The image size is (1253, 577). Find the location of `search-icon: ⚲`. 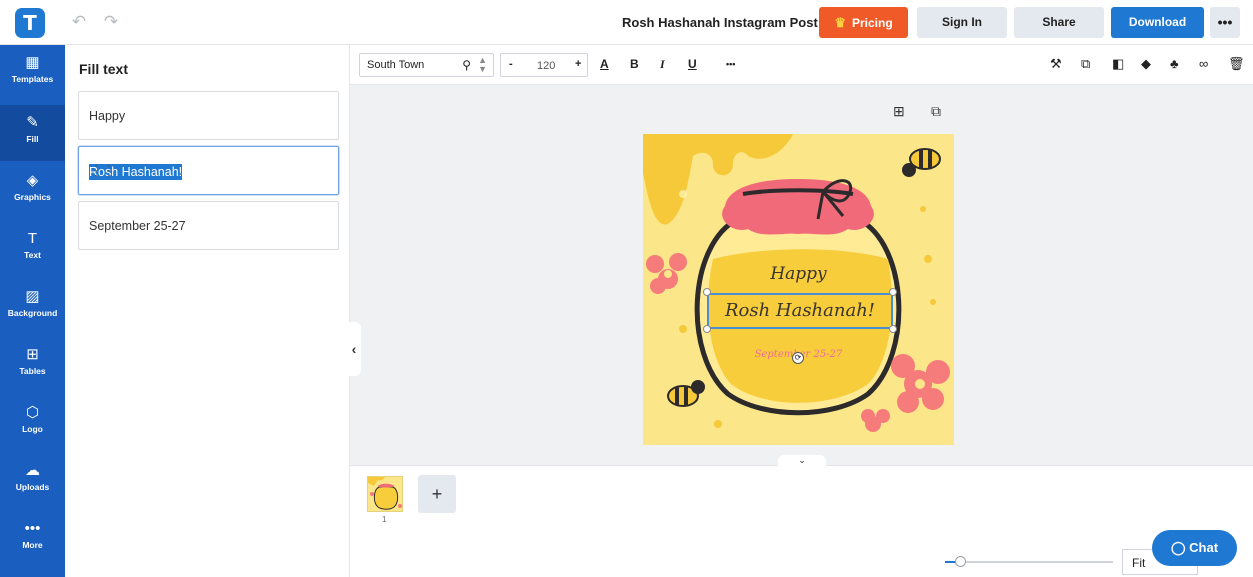

search-icon: ⚲ is located at coordinates (466, 65).